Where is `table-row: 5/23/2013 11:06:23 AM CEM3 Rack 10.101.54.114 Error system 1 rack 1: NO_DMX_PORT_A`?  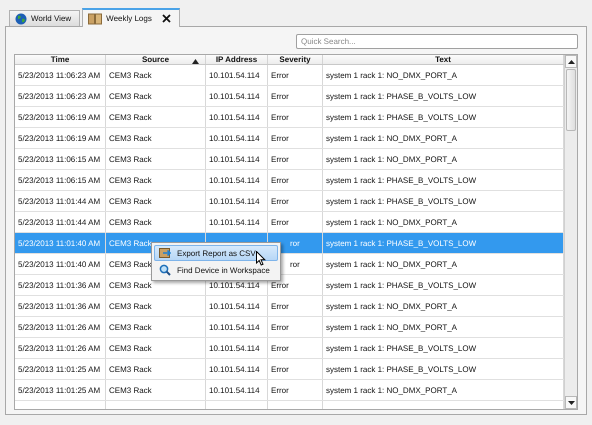 table-row: 5/23/2013 11:06:23 AM CEM3 Rack 10.101.54.114 Error system 1 rack 1: NO_DMX_PORT_A is located at coordinates (289, 75).